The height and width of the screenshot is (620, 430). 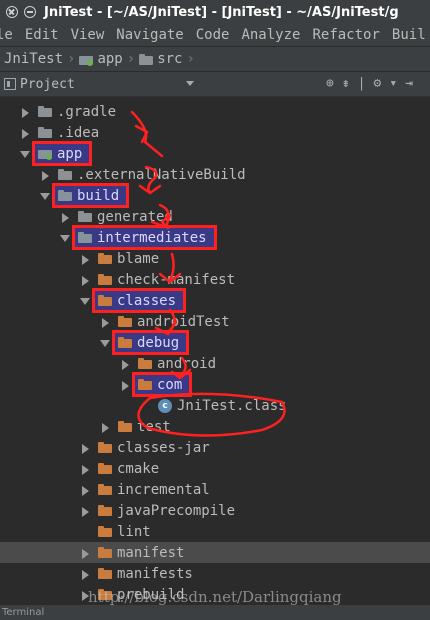 I want to click on tree-row: .idea, so click(x=215, y=132).